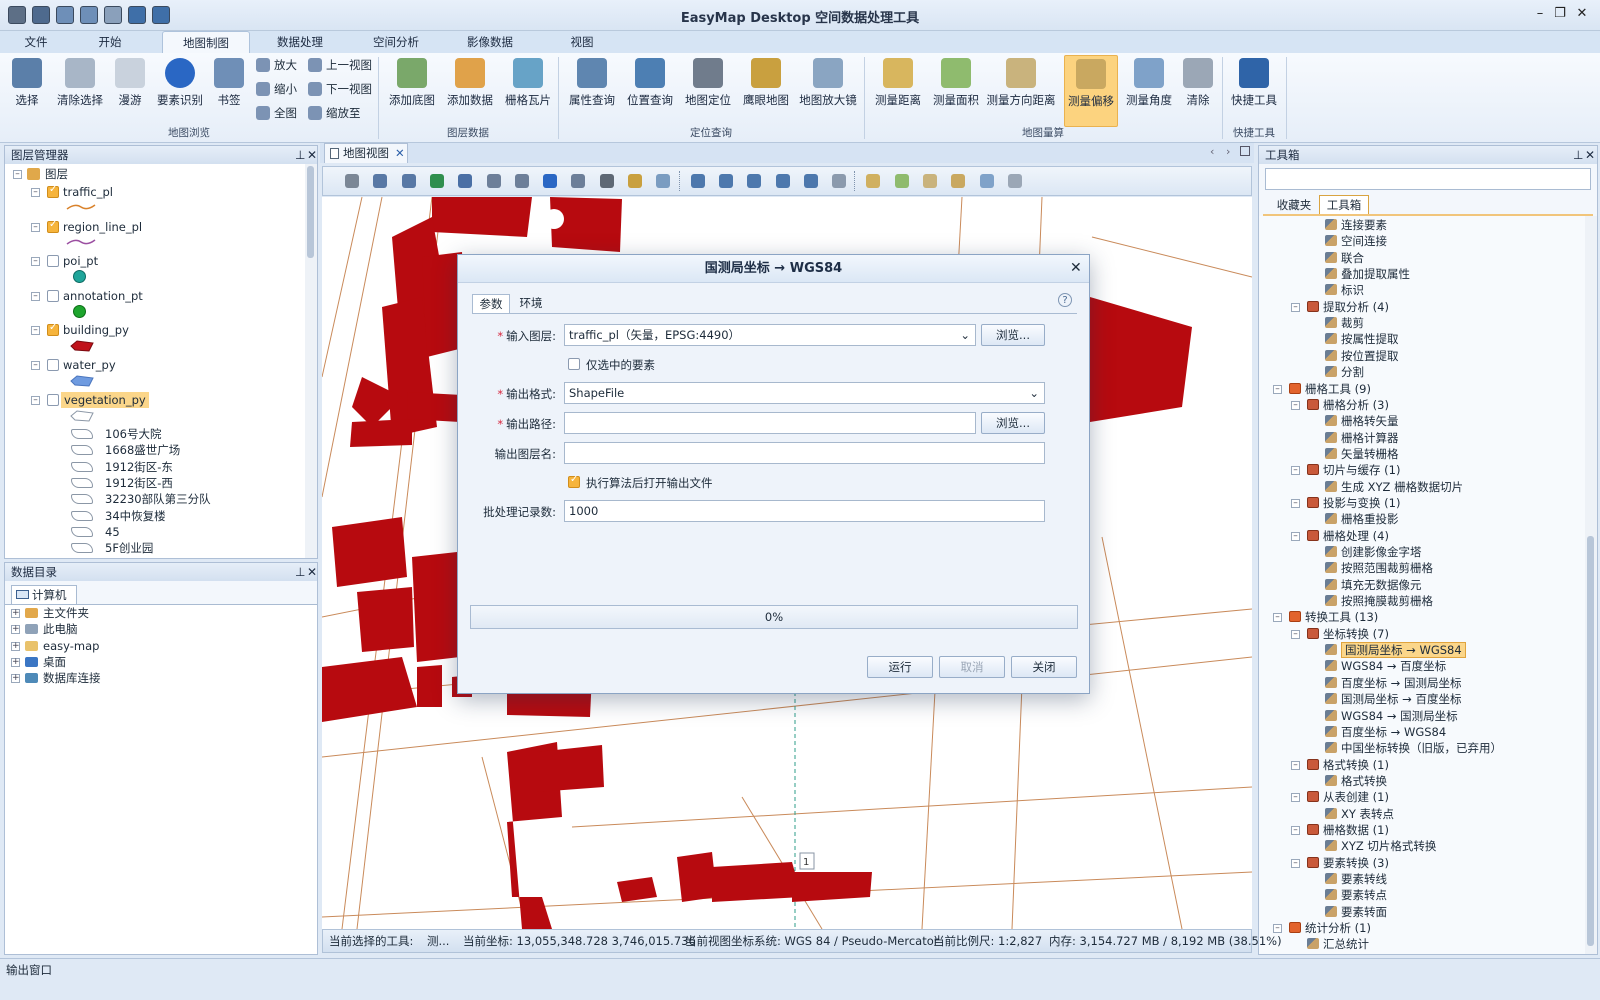  Describe the element at coordinates (1385, 666) in the screenshot. I see `toolbox-tool: WGS84 → 百度坐标` at that location.